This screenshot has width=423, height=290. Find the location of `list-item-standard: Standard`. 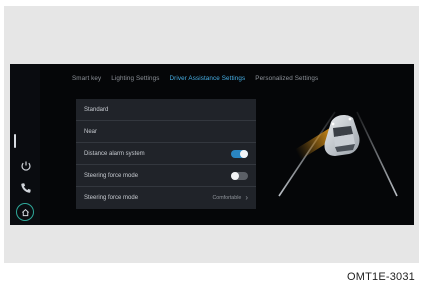

list-item-standard: Standard is located at coordinates (166, 110).